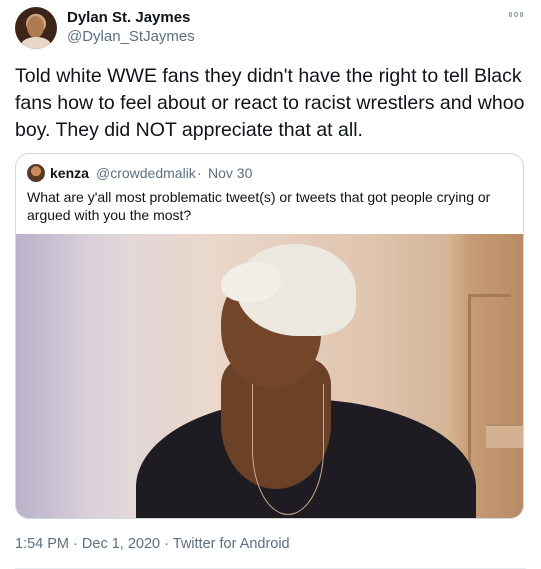  What do you see at coordinates (231, 544) in the screenshot?
I see `tweet-source: Twitter for Android` at bounding box center [231, 544].